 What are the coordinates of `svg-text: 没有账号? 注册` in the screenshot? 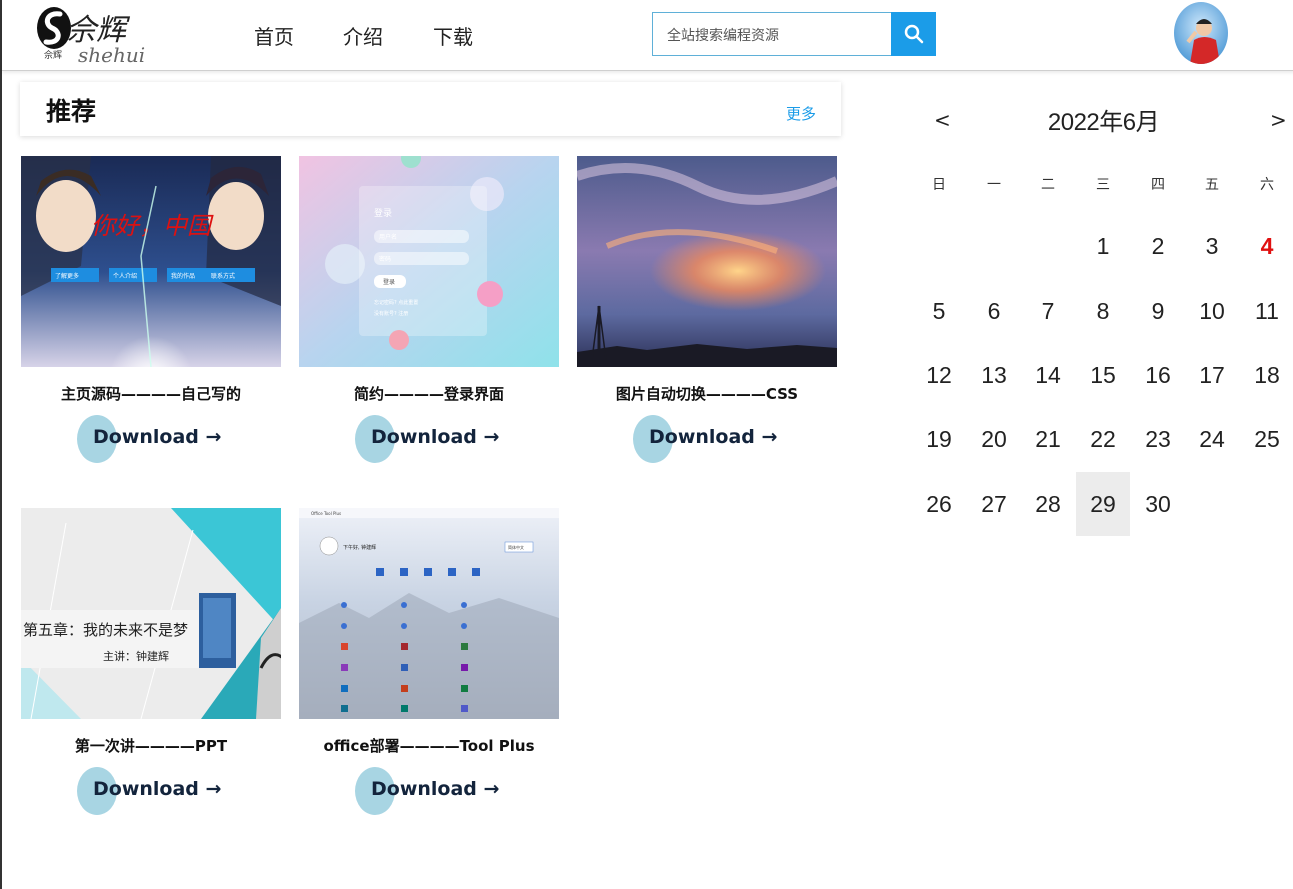 It's located at (391, 313).